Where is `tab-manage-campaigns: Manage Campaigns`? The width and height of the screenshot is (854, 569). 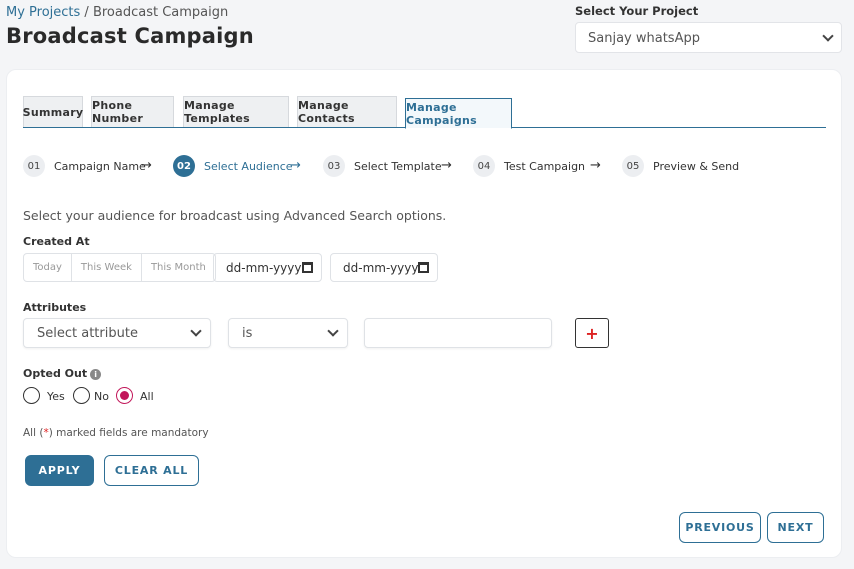
tab-manage-campaigns: Manage Campaigns is located at coordinates (458, 113).